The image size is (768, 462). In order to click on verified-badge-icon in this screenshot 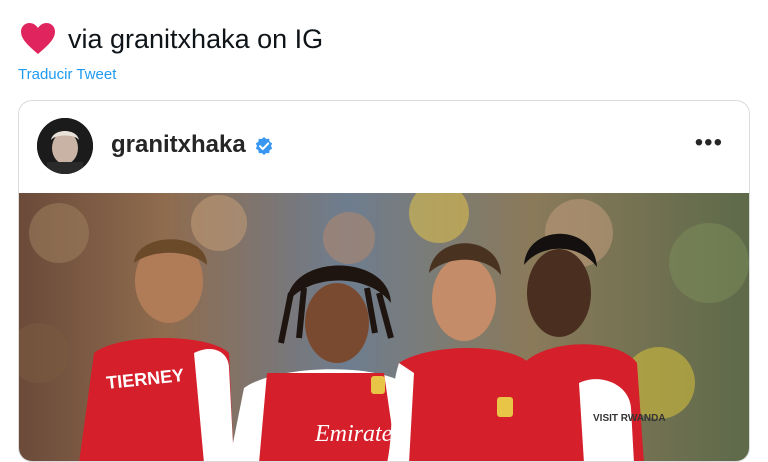, I will do `click(264, 145)`.